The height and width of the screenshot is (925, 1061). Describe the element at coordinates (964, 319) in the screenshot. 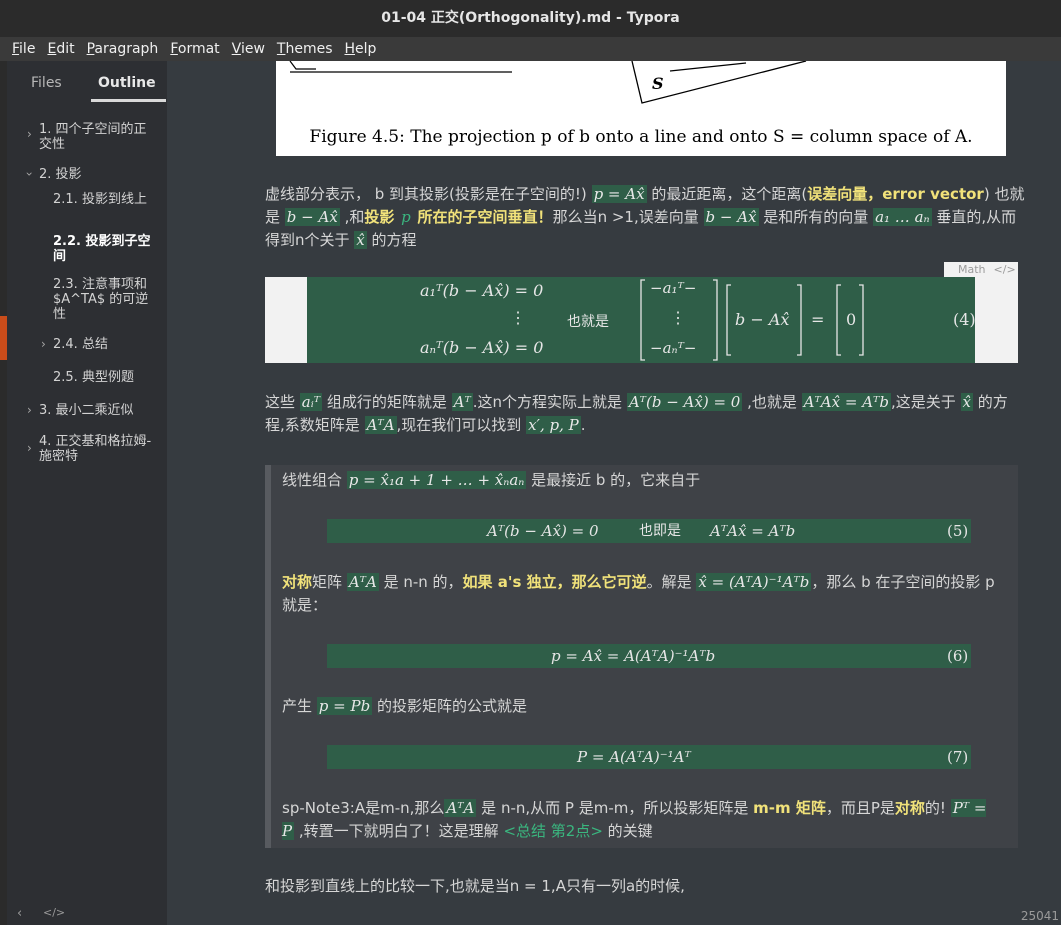

I see `equation-number: (4)` at that location.